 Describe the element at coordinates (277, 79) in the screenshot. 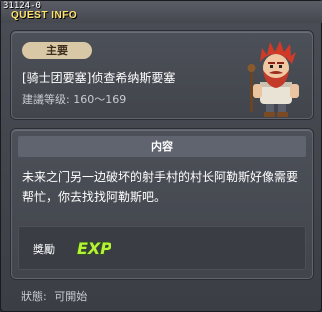

I see `npc-portrait-icon` at that location.